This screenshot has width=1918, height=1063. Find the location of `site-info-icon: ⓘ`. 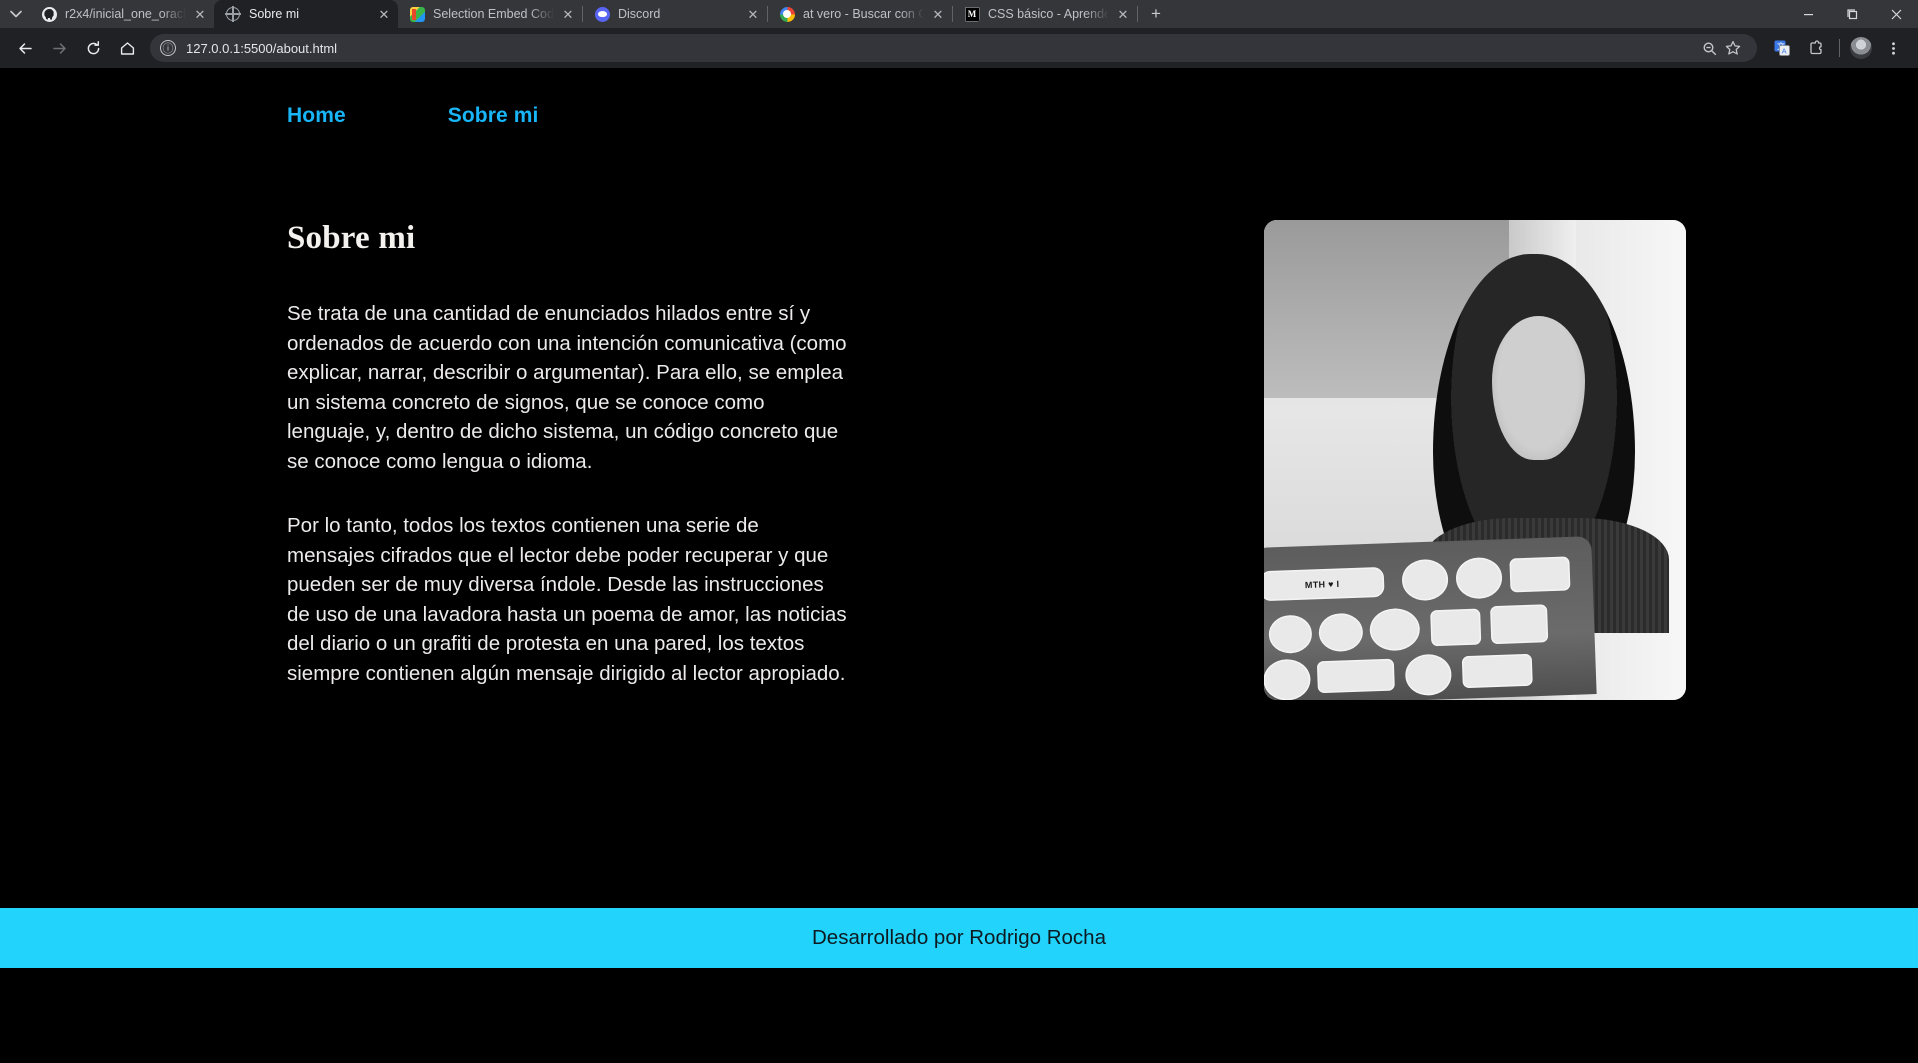

site-info-icon: ⓘ is located at coordinates (168, 48).